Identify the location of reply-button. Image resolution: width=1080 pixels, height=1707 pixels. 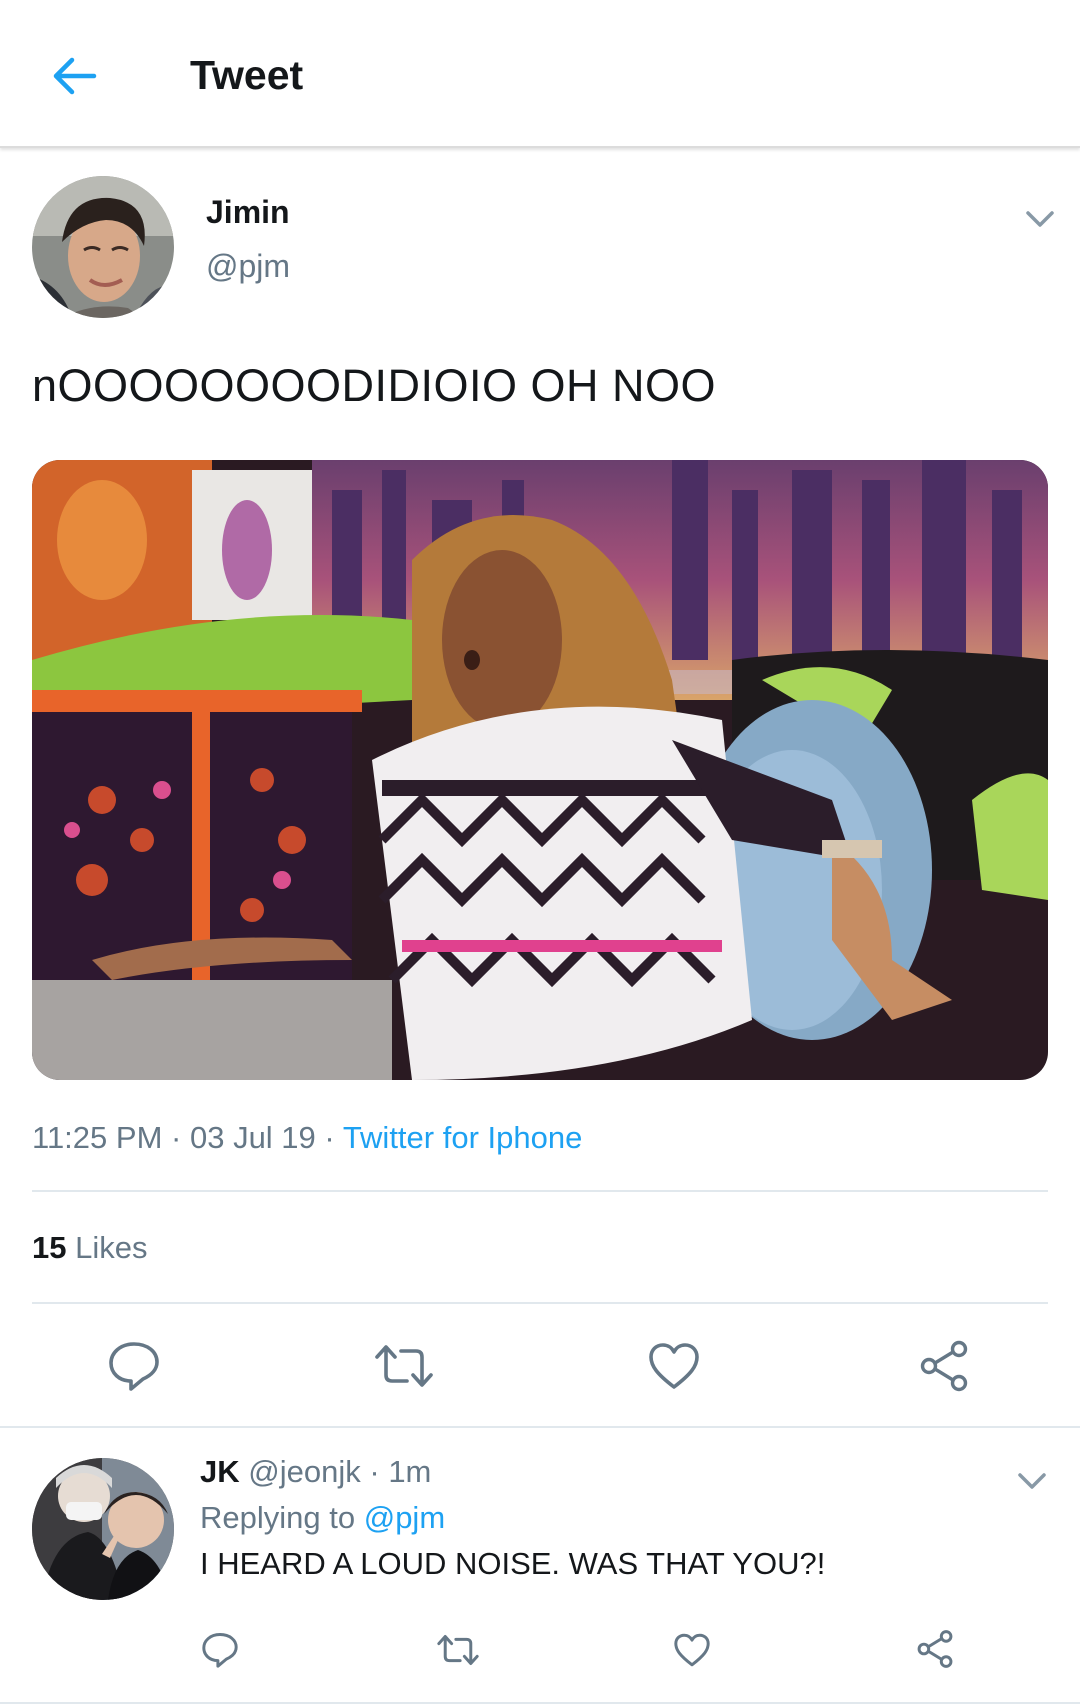
(134, 1366).